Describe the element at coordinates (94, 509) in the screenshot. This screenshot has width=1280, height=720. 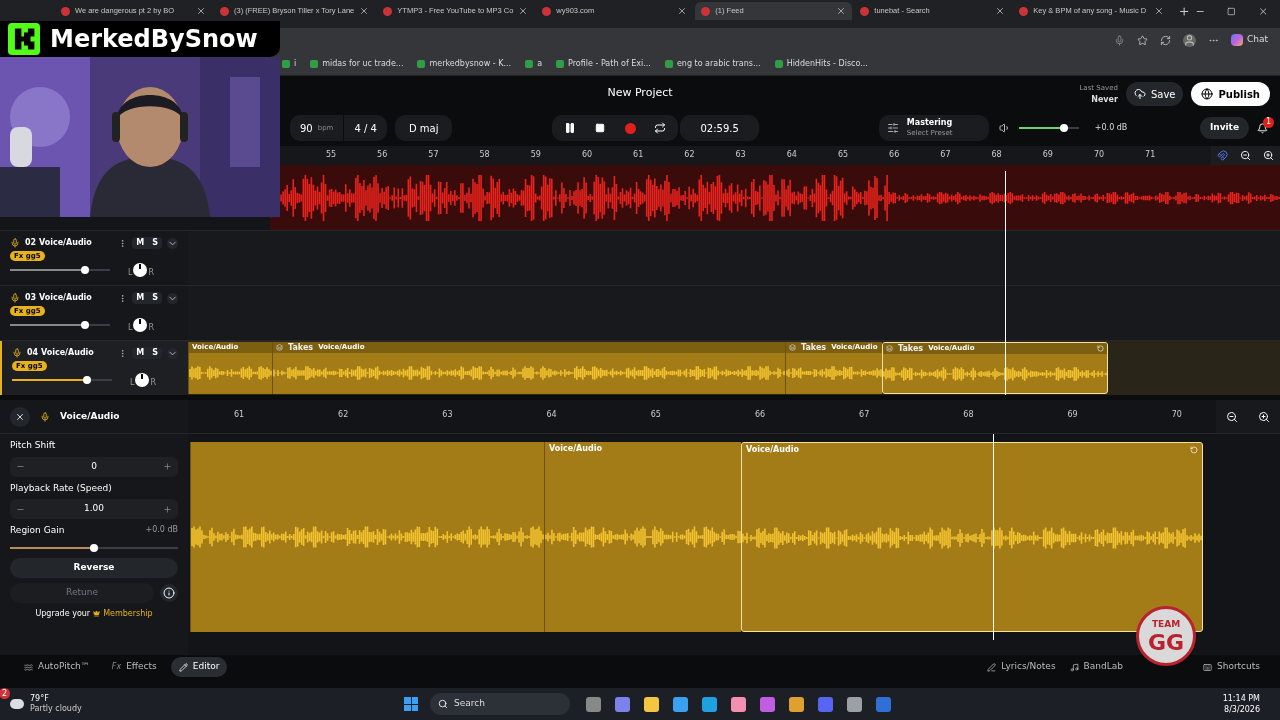
I see `stepper-field: 1.00` at that location.